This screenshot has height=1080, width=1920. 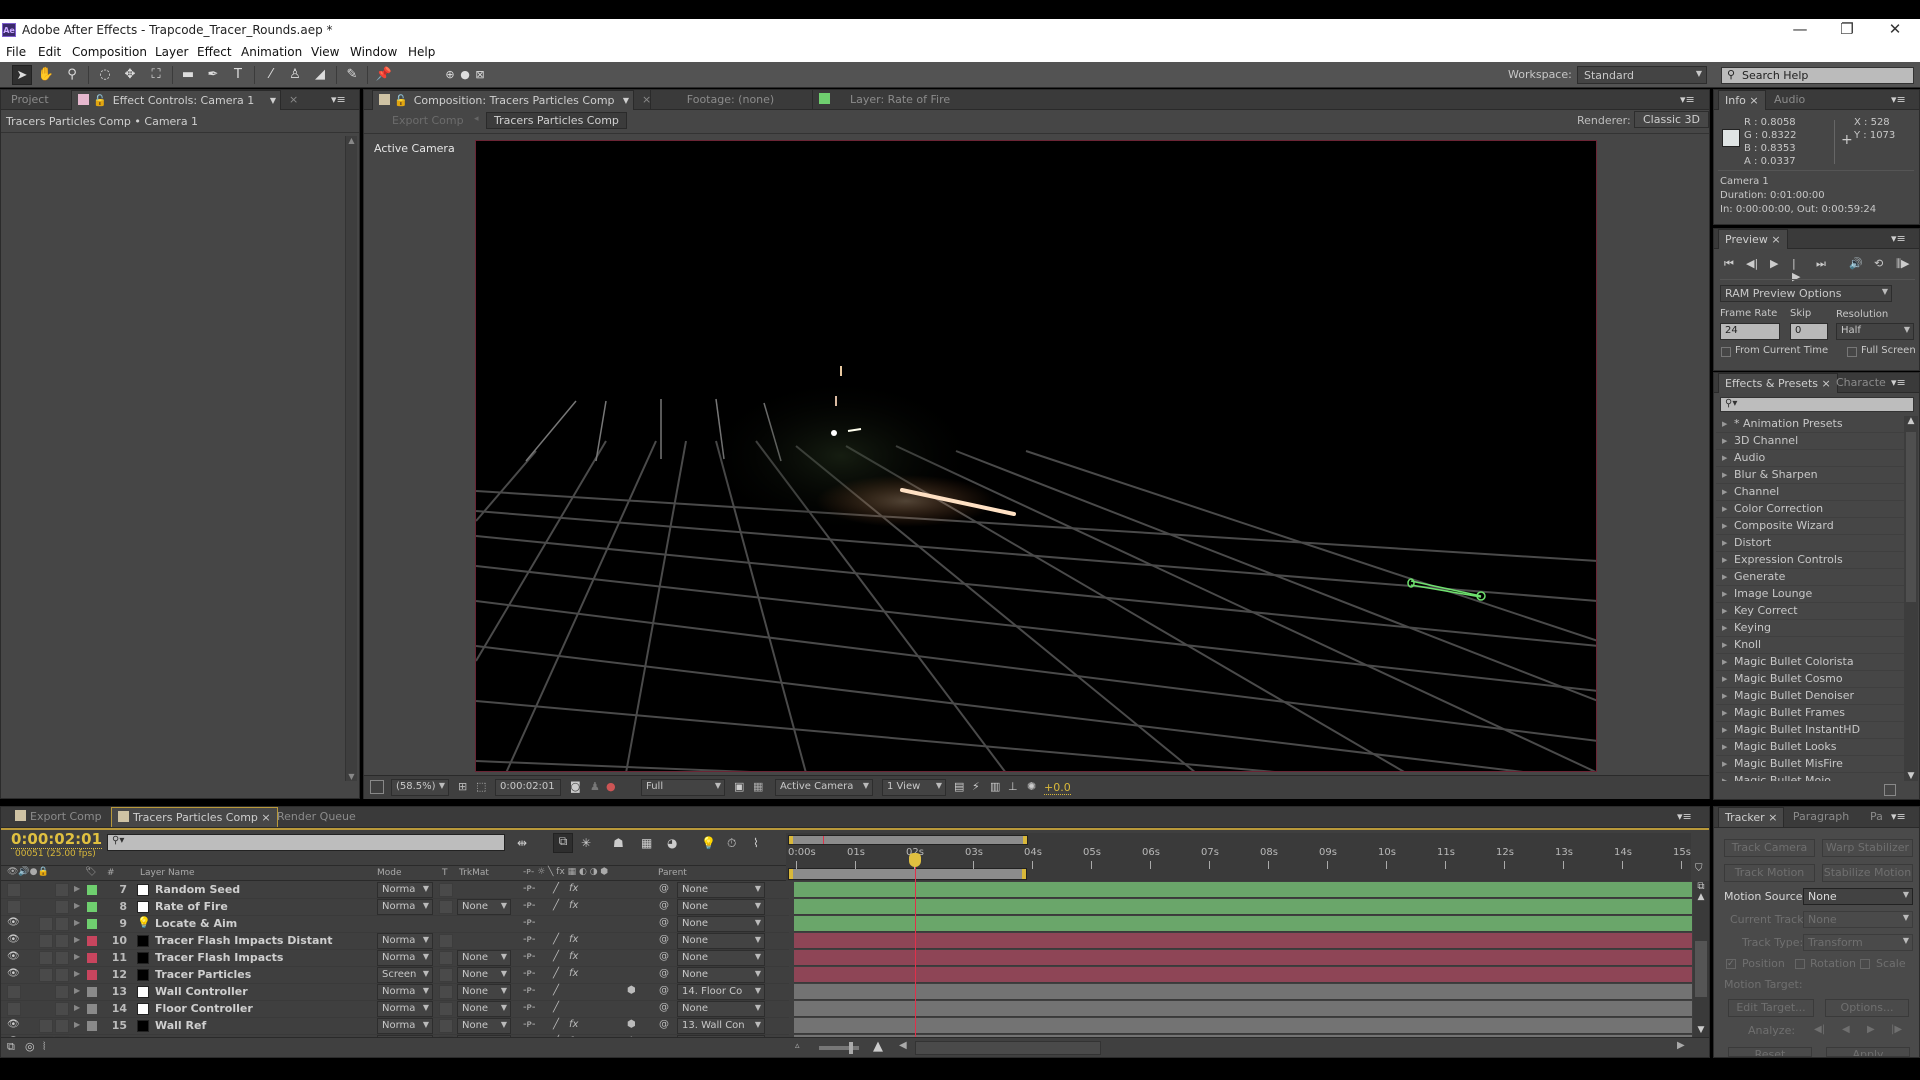 I want to click on motion-blur-icon: ◕, so click(x=672, y=843).